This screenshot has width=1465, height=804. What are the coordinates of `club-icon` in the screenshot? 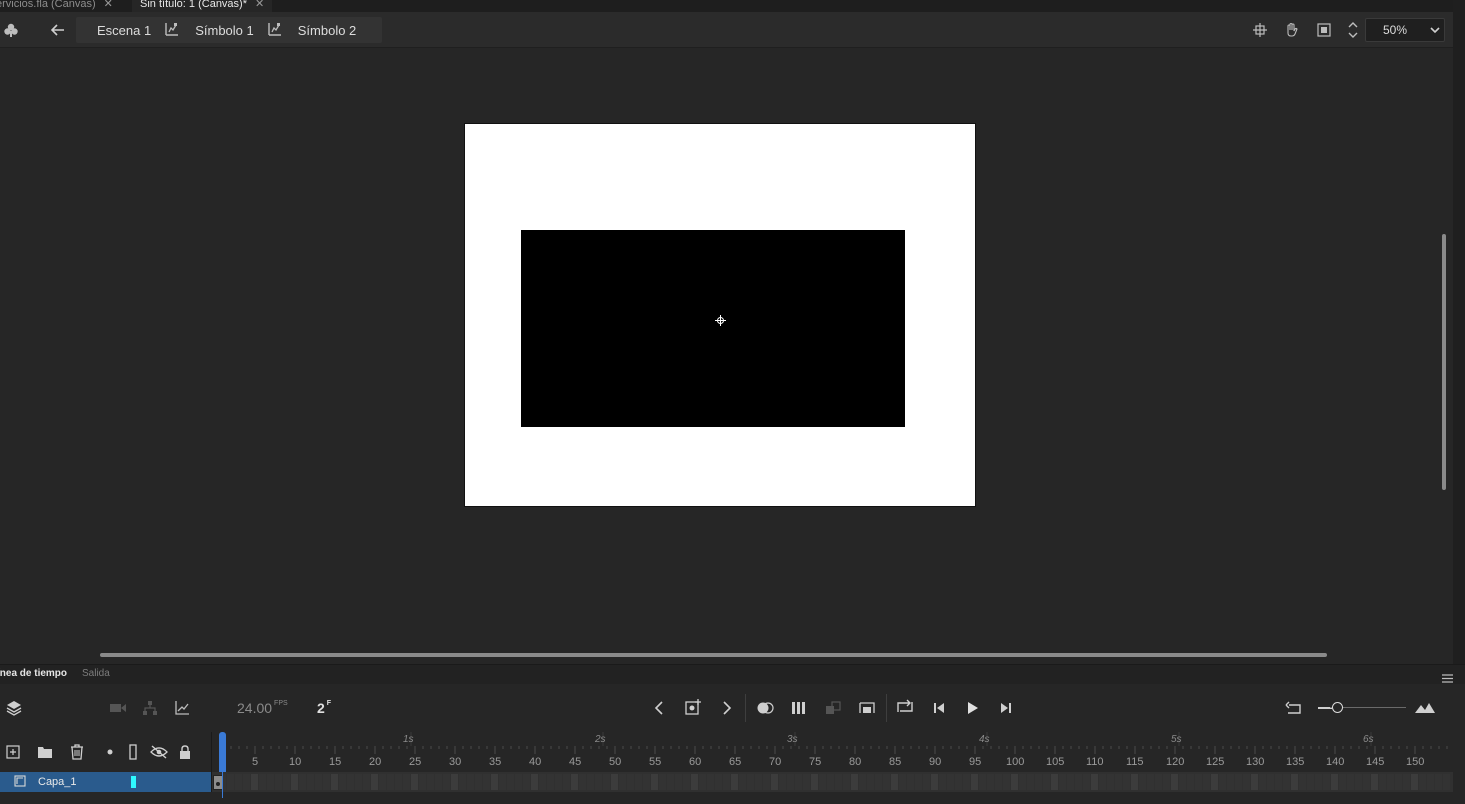 It's located at (11, 30).